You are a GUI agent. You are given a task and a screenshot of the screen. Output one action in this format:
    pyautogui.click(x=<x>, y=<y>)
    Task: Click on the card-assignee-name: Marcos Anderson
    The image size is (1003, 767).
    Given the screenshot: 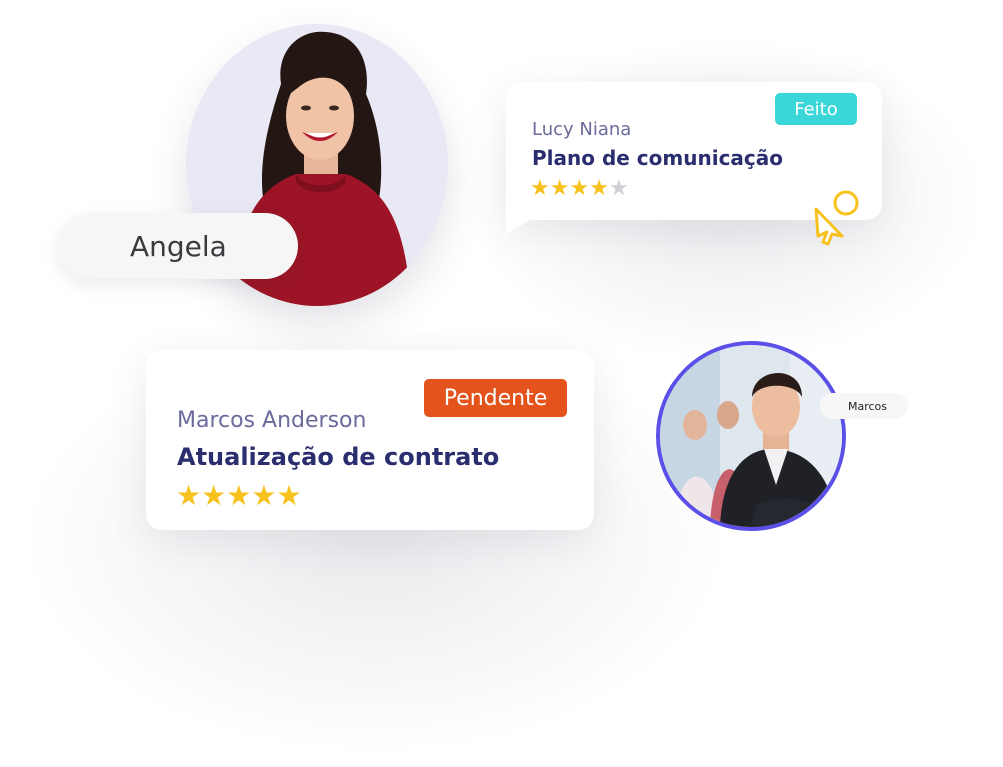 What is the action you would take?
    pyautogui.click(x=272, y=420)
    